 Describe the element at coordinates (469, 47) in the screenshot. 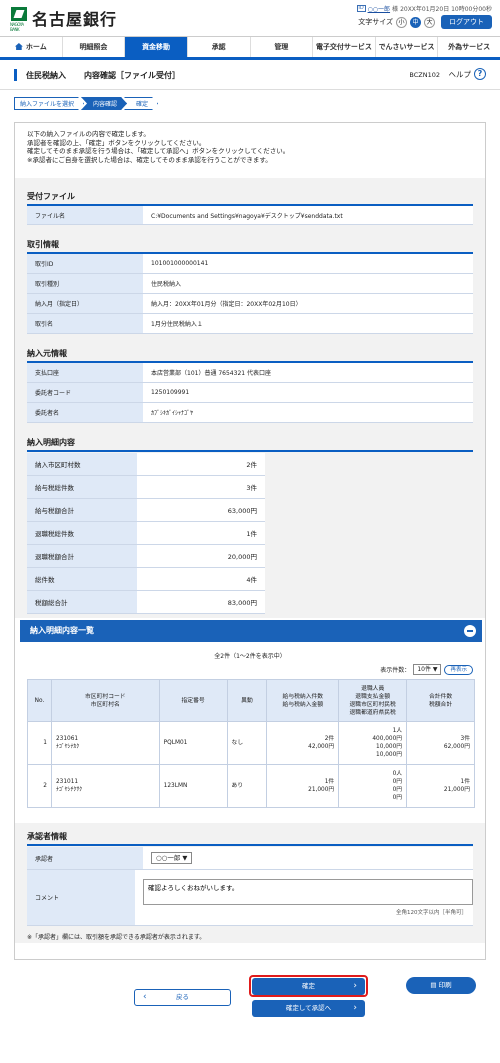

I see `nav-forex: 外為サービス` at that location.